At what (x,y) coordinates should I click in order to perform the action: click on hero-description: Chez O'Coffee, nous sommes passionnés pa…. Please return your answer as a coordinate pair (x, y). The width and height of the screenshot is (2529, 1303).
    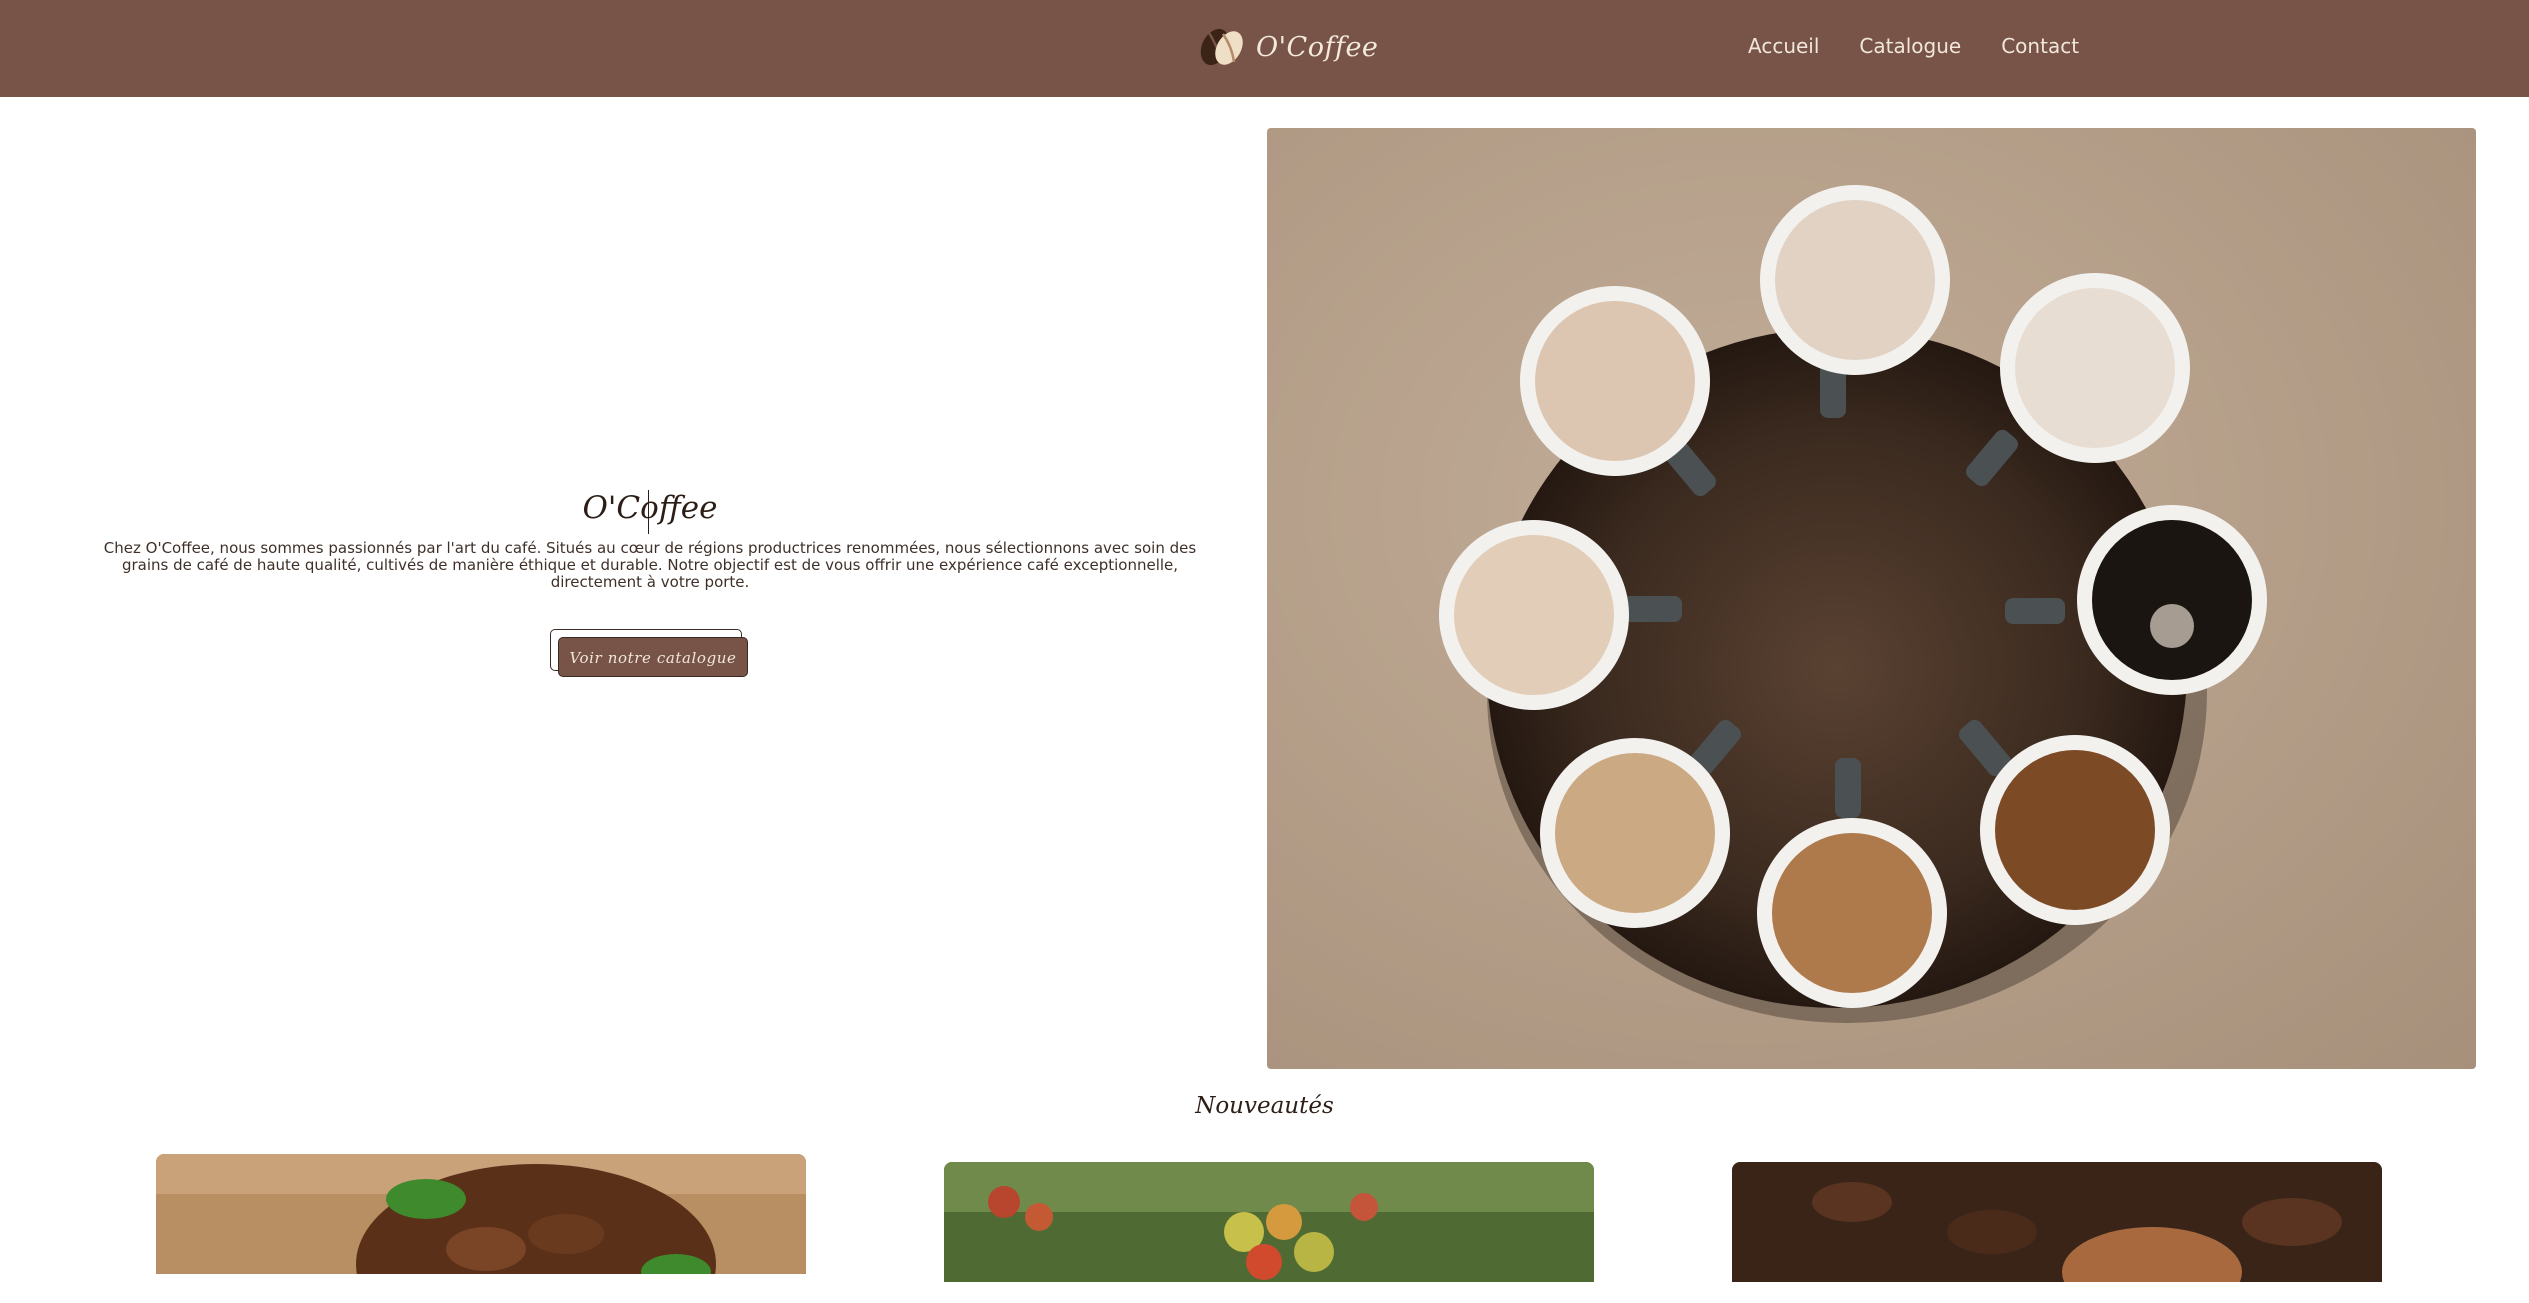
    Looking at the image, I should click on (650, 565).